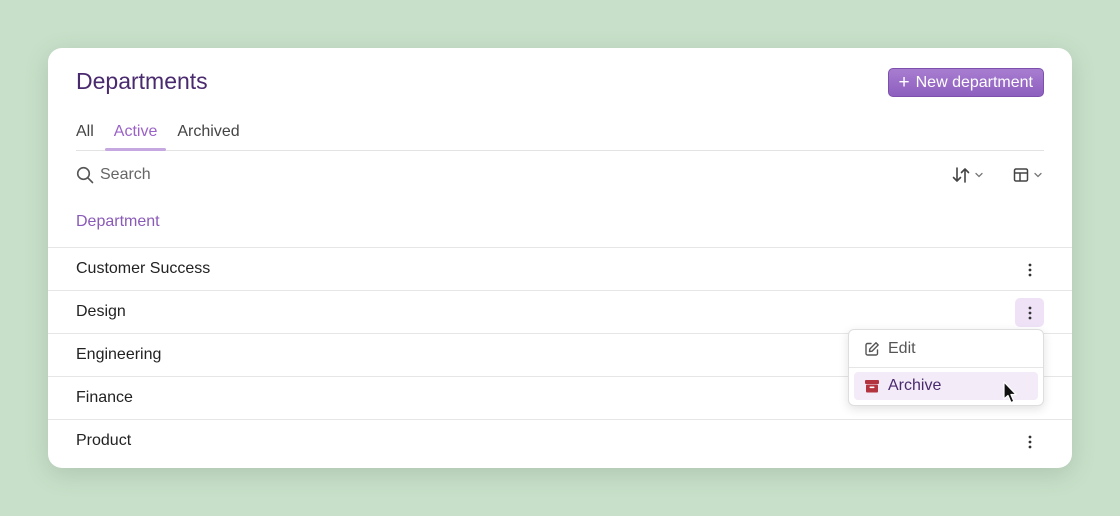 The image size is (1120, 516). I want to click on column-header-department: Department, so click(118, 222).